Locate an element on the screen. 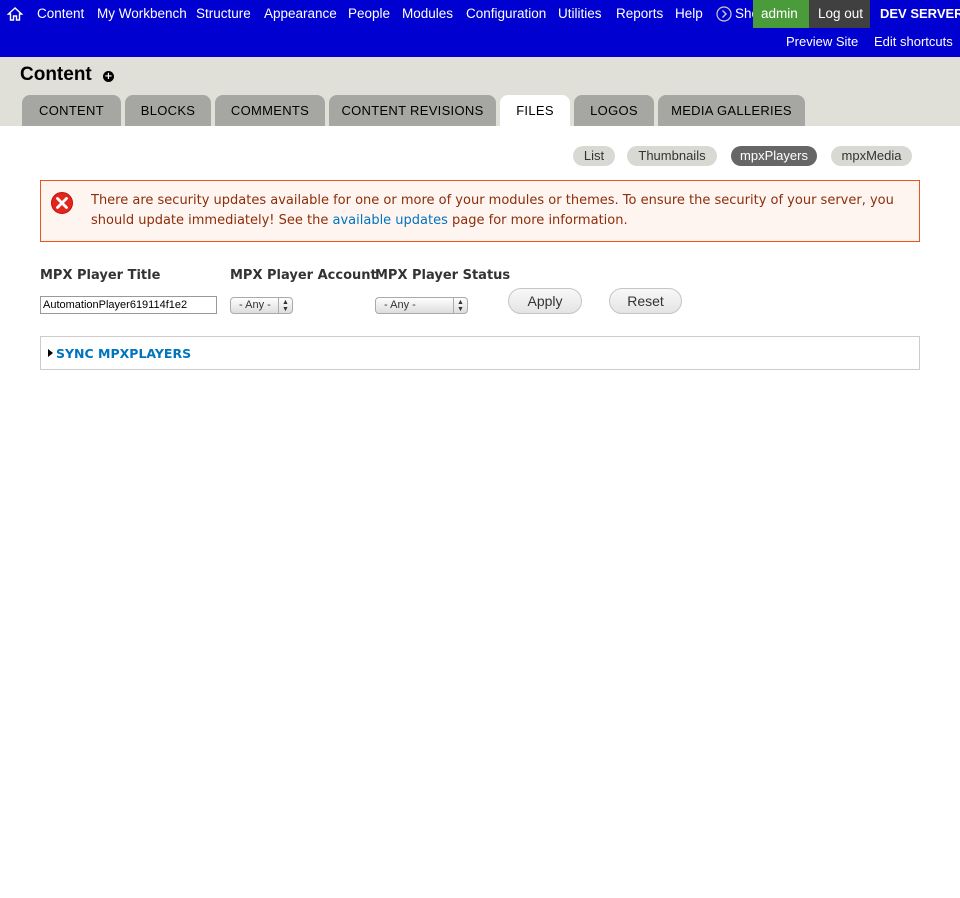 The height and width of the screenshot is (898, 960). filter-status-label: MPX Player Status is located at coordinates (443, 275).